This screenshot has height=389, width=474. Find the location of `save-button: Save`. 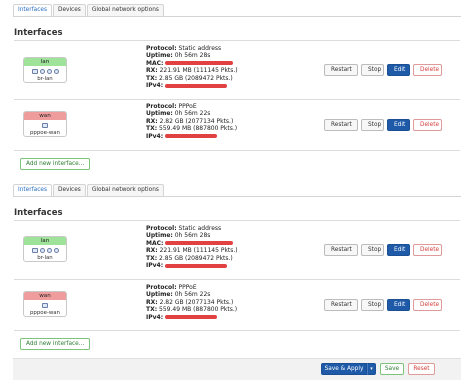

save-button: Save is located at coordinates (392, 369).